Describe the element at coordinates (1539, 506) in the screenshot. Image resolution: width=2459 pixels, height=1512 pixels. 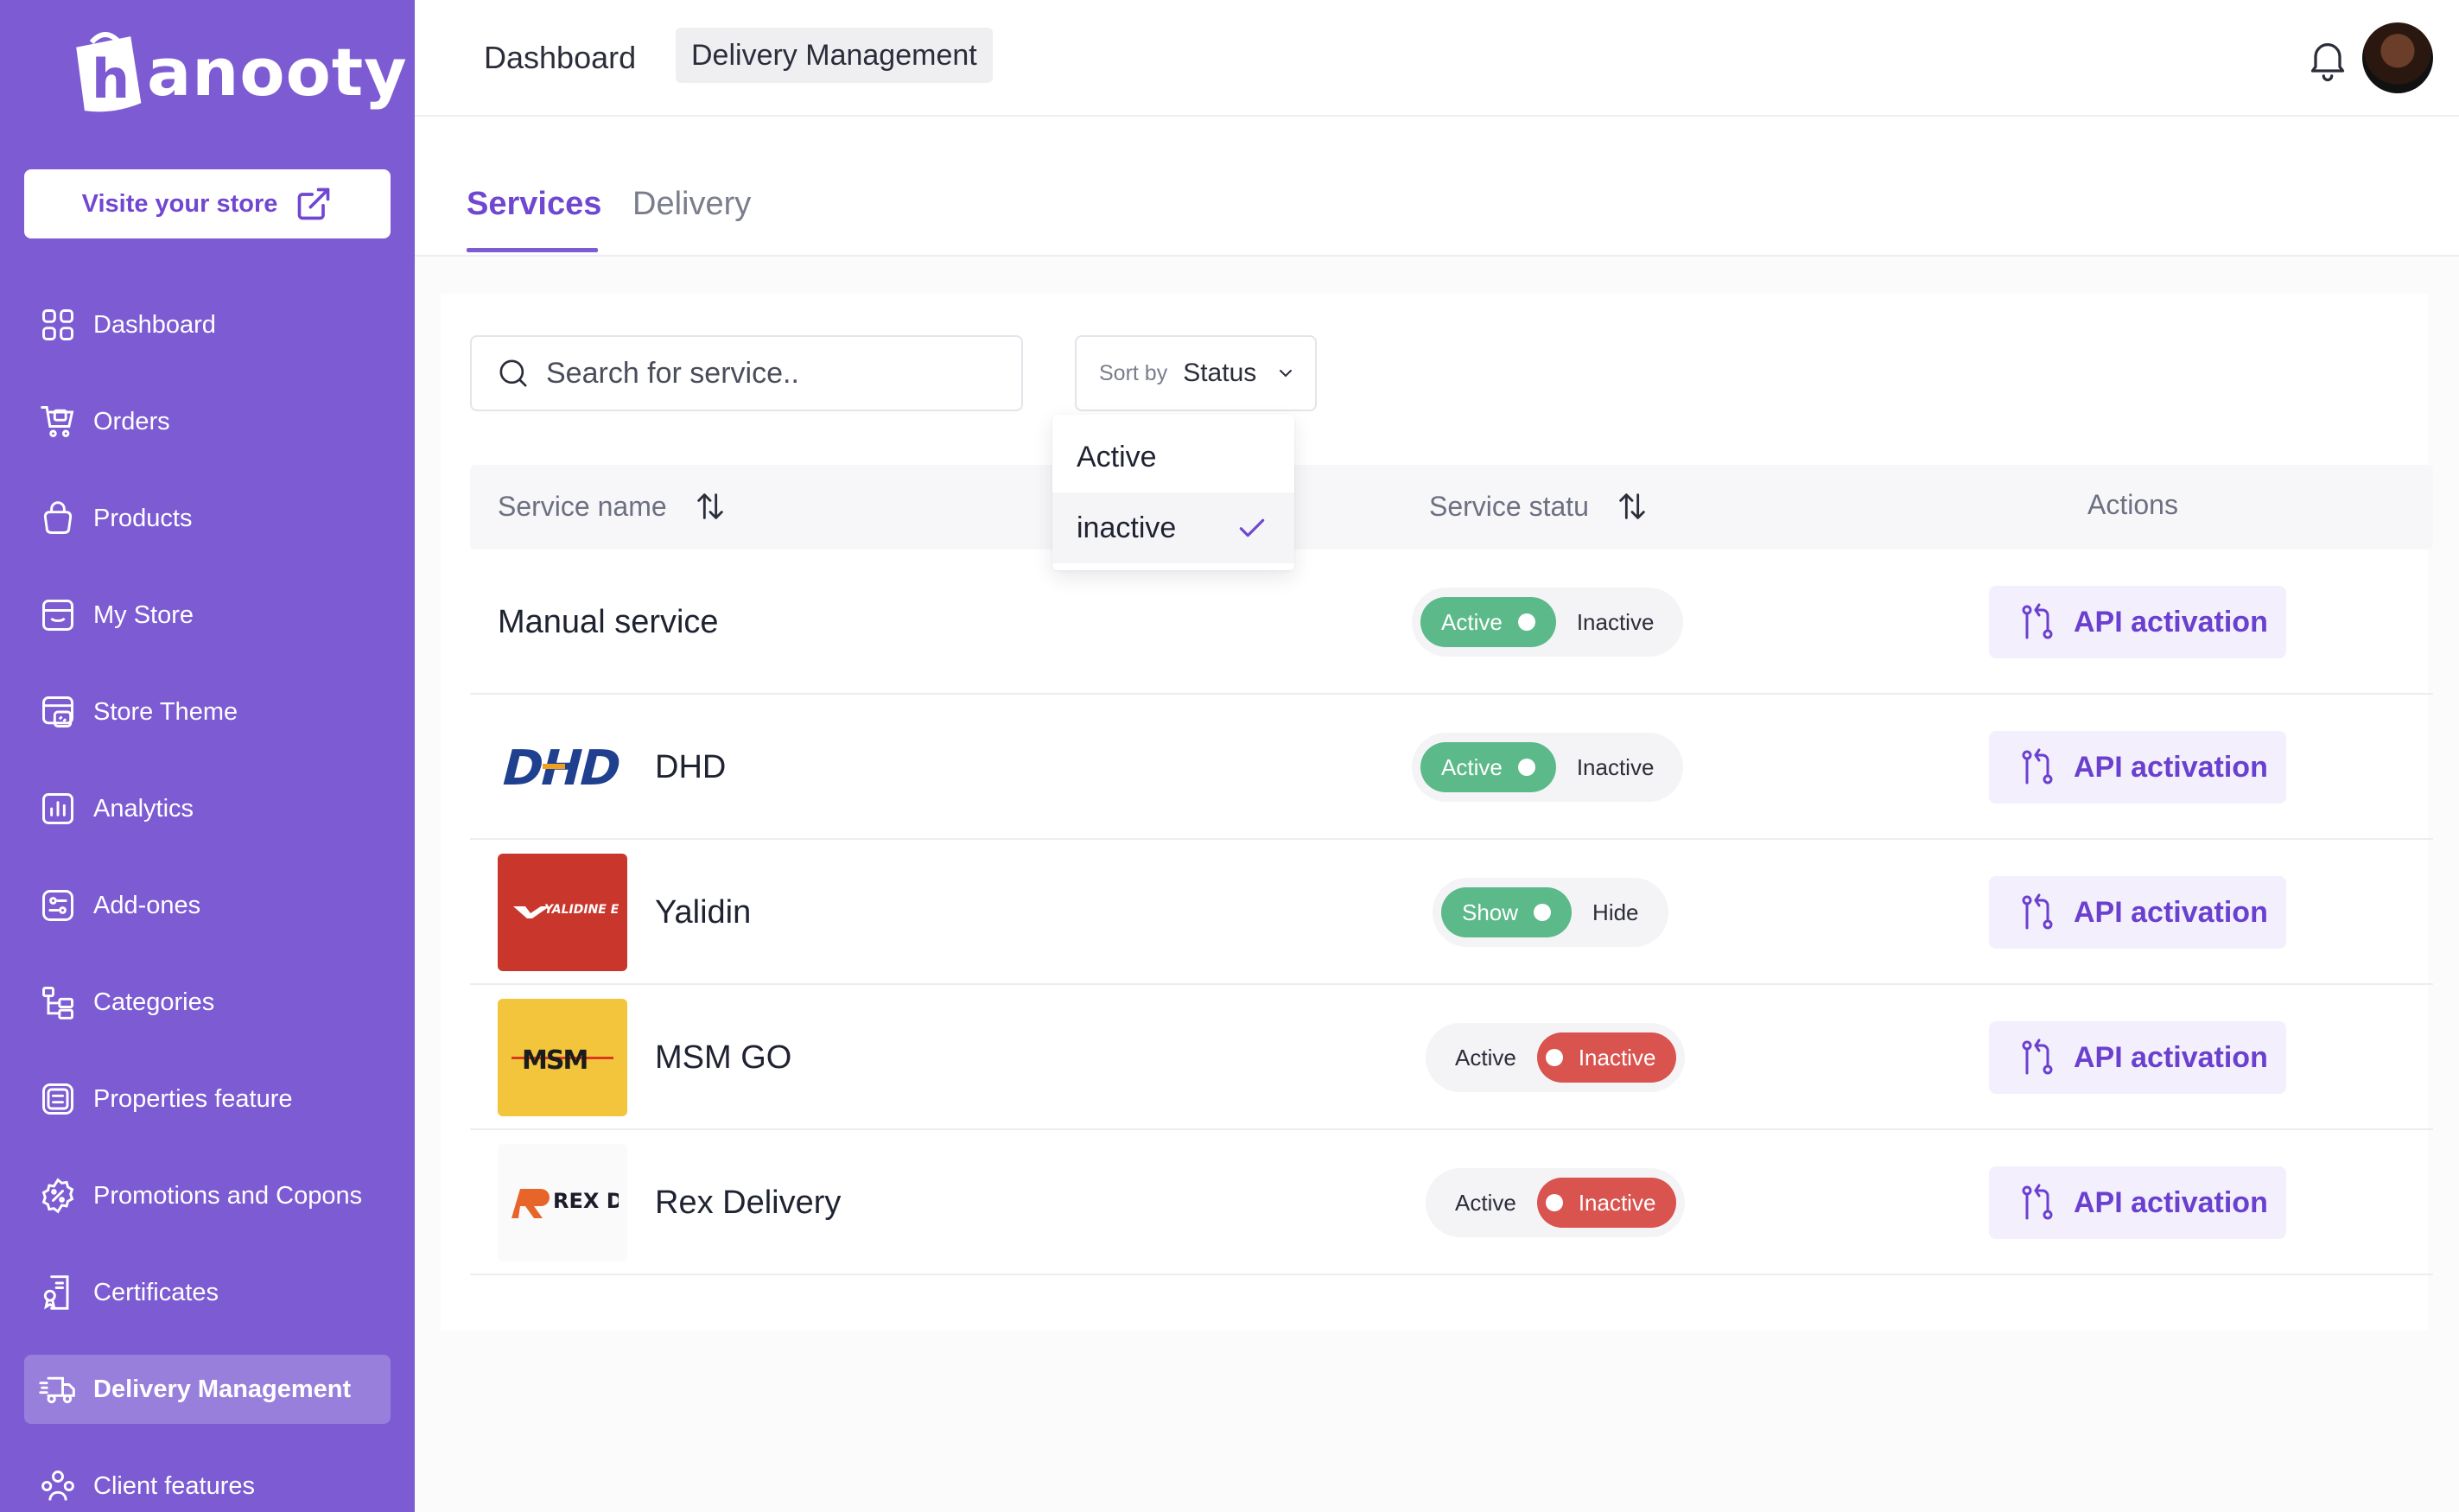
I see `column-service-status: Service statu` at that location.